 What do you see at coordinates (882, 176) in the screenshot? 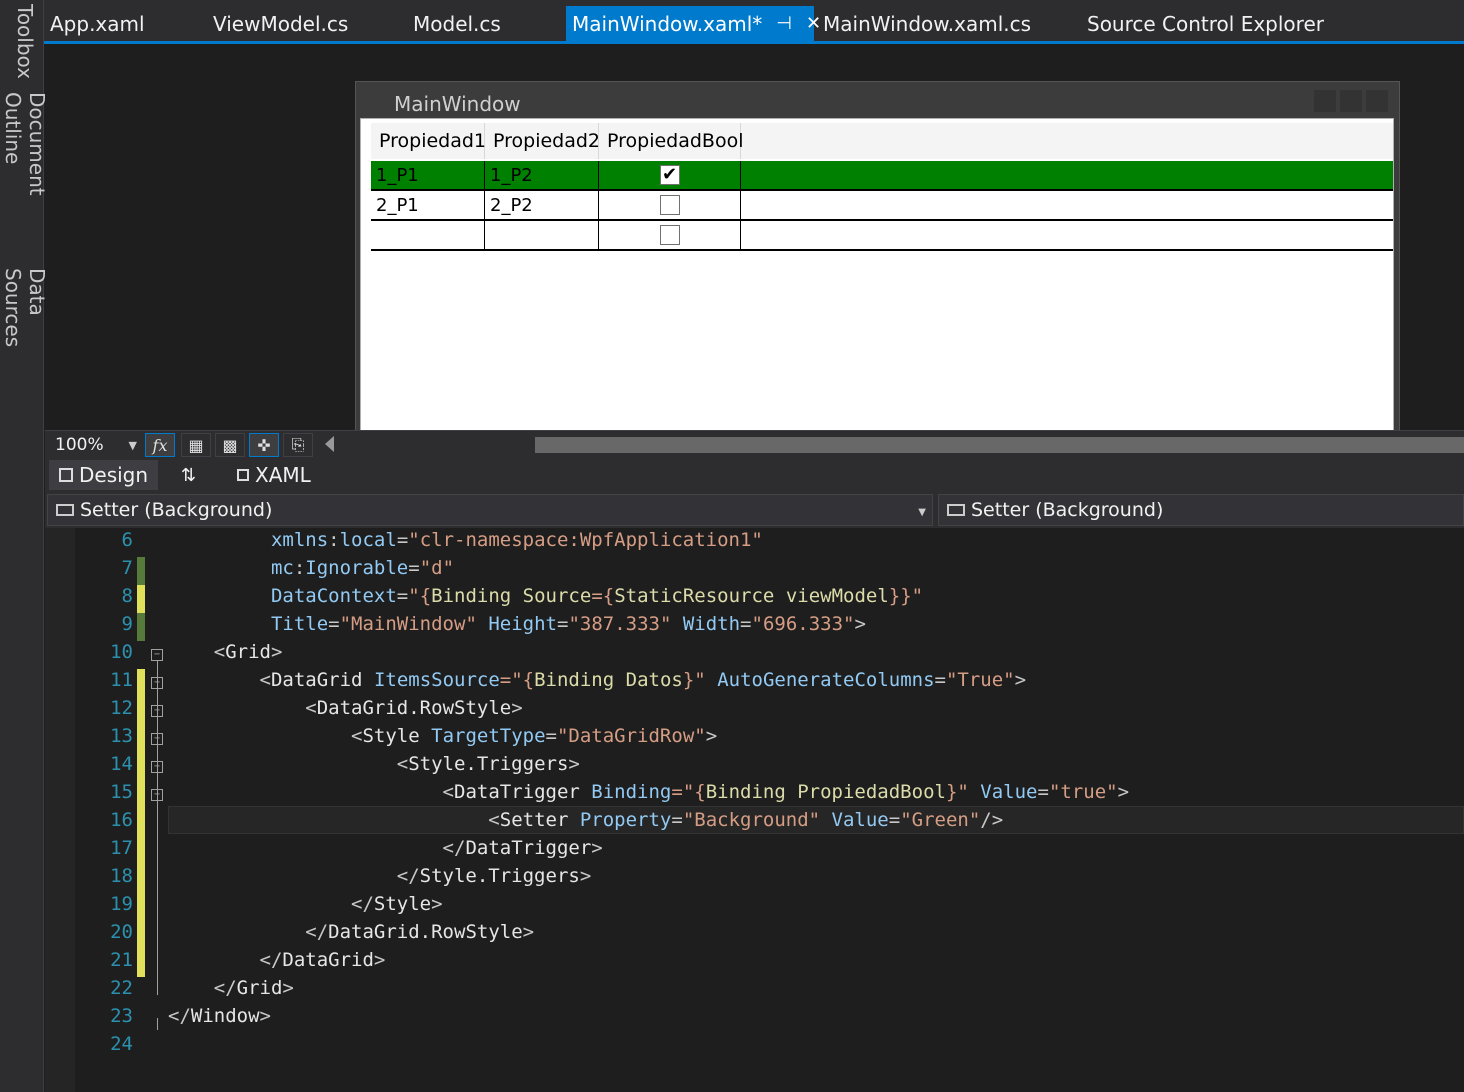
I see `table-row: 1_P1 1_P2 ✔` at bounding box center [882, 176].